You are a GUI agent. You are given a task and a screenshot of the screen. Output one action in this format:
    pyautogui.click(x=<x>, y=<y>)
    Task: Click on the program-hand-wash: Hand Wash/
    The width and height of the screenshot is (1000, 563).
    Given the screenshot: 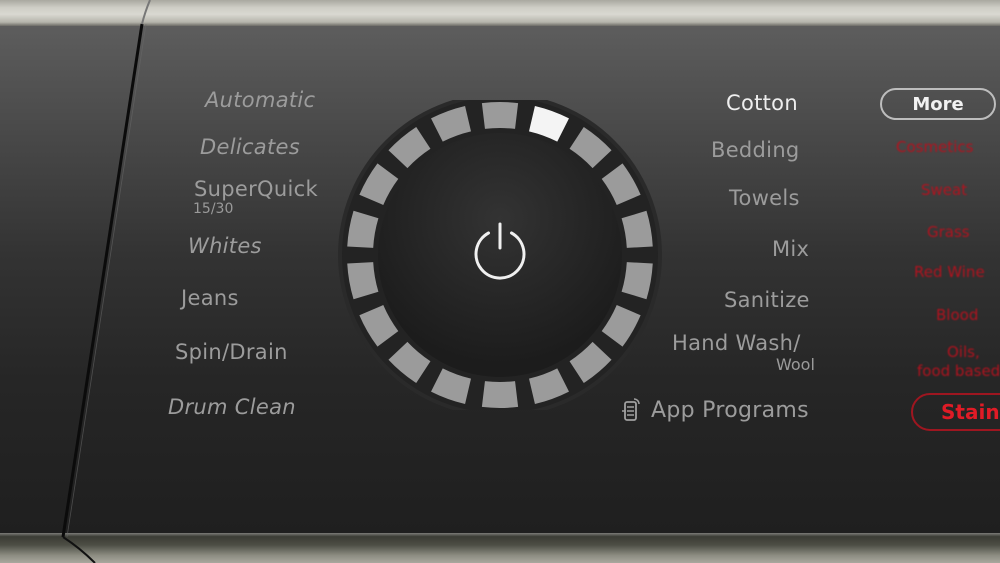 What is the action you would take?
    pyautogui.click(x=736, y=343)
    